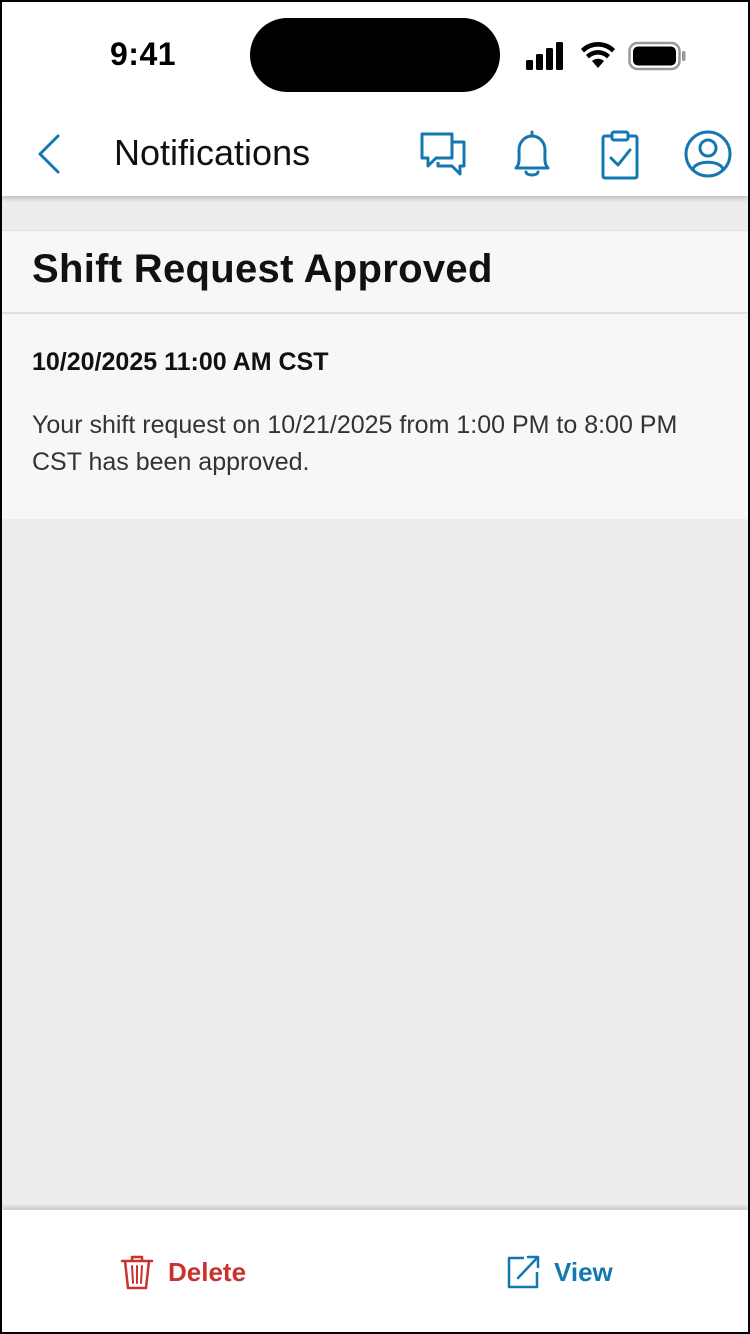 The height and width of the screenshot is (1334, 750). I want to click on notification-datetime: 10/20/2025 11:00 AM CST, so click(180, 362).